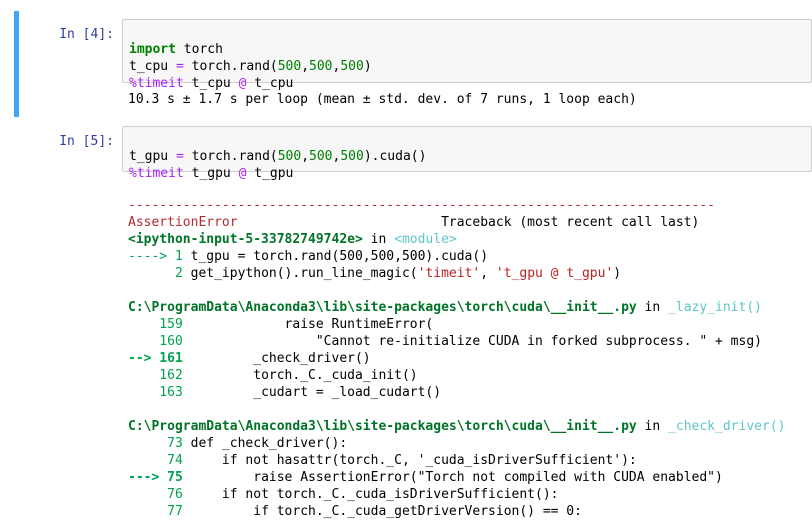 Image resolution: width=812 pixels, height=520 pixels. I want to click on cell-prompt: In [4]:, so click(86, 34).